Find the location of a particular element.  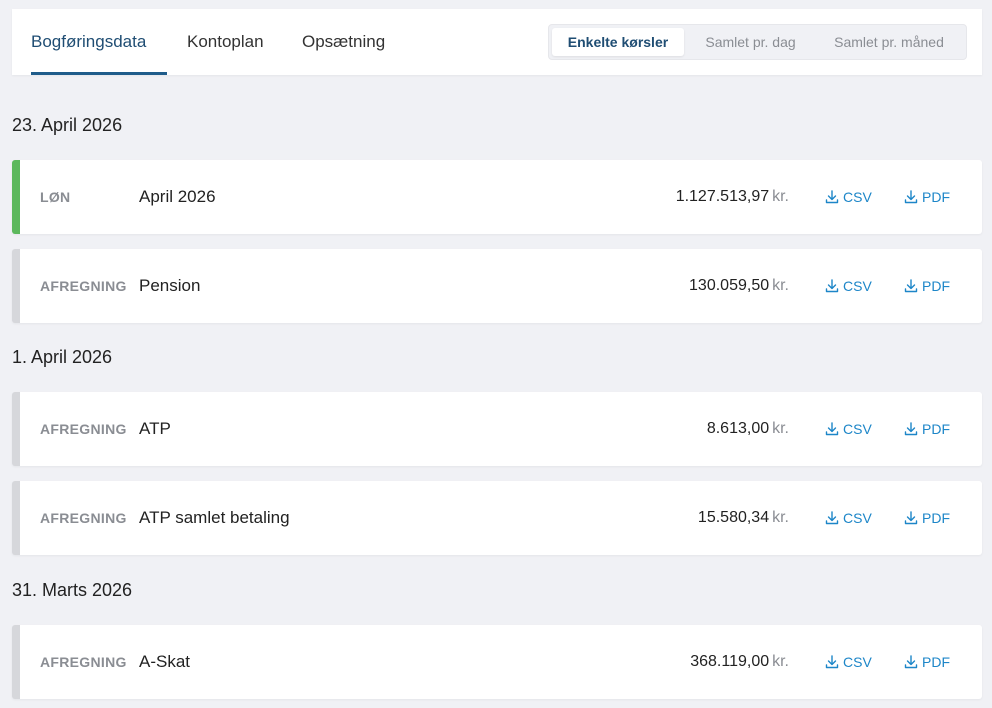

entry-amount: 368.119,00 kr. is located at coordinates (739, 662).